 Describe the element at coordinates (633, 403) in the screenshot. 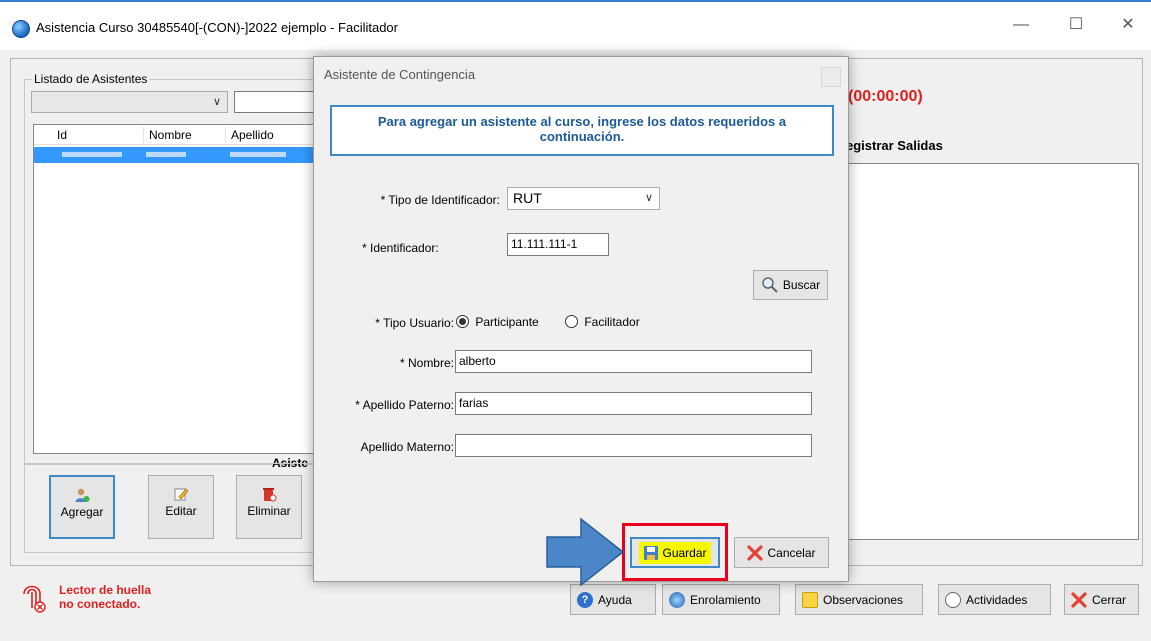

I see `apellido-paterno-input: farias` at that location.